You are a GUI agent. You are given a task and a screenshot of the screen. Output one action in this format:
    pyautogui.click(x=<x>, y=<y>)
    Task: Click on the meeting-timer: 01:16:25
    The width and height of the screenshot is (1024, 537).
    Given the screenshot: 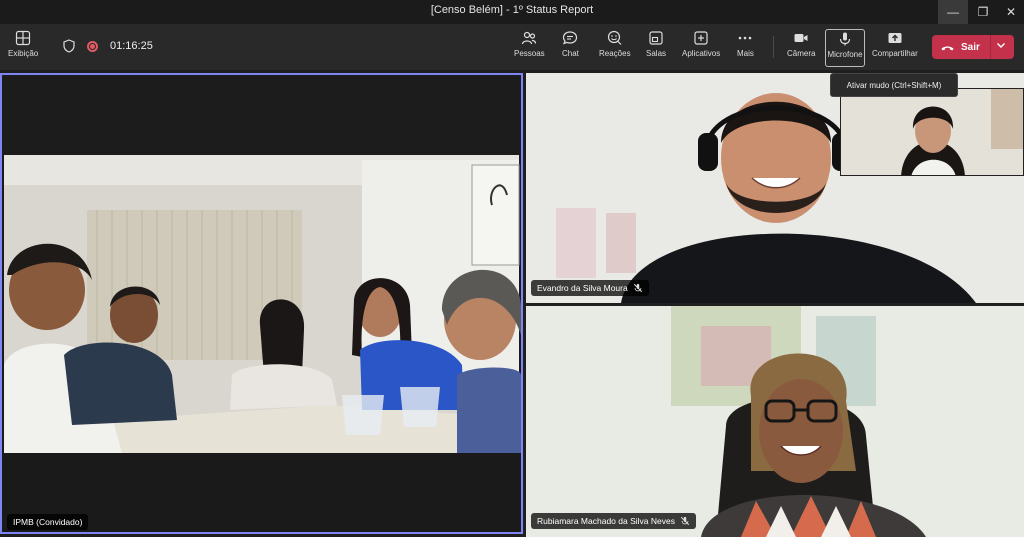 What is the action you would take?
    pyautogui.click(x=131, y=46)
    